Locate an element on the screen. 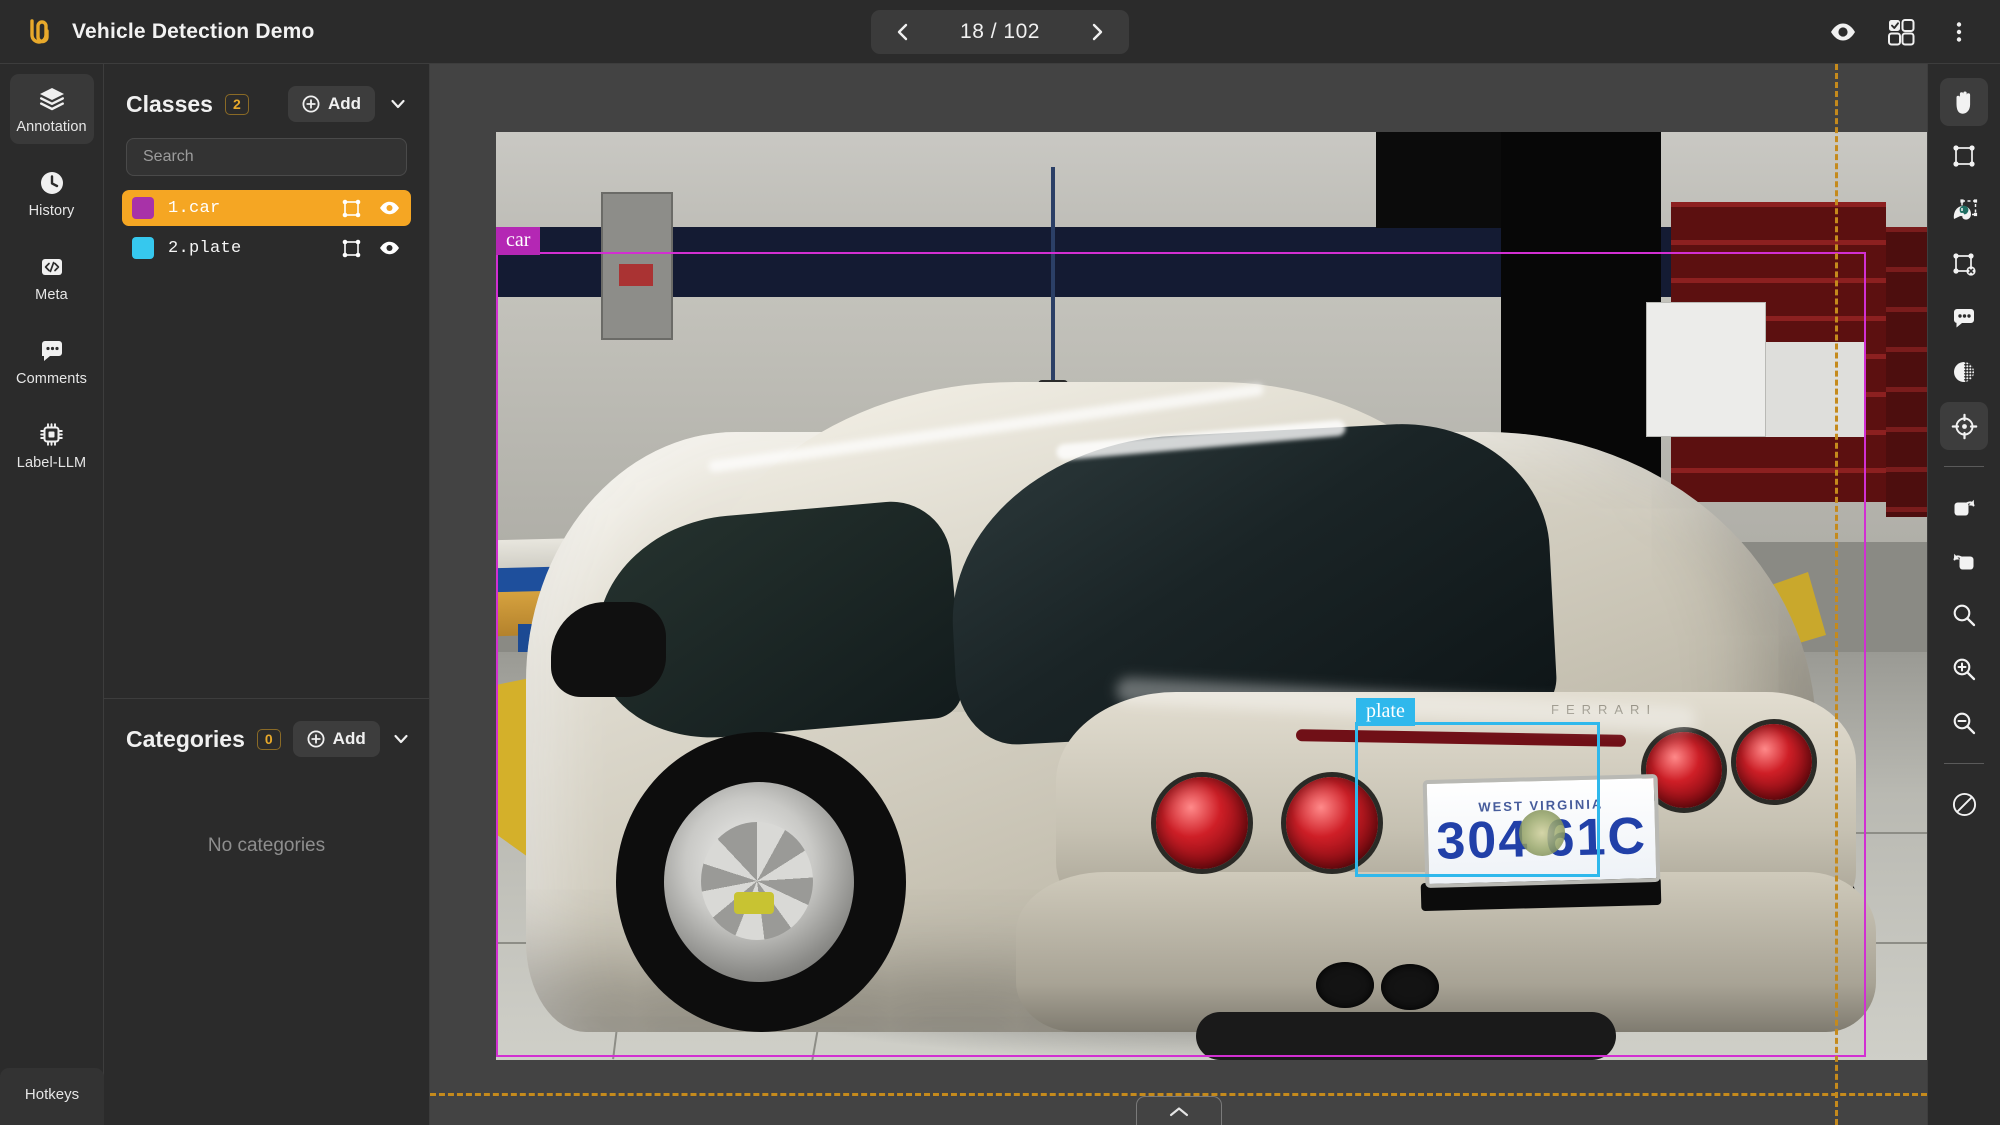 This screenshot has width=2000, height=1125. comment-tool is located at coordinates (1964, 318).